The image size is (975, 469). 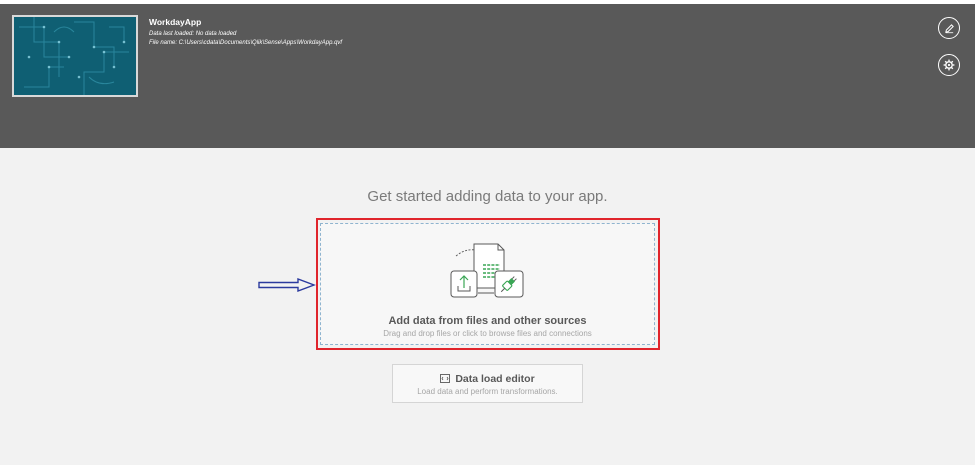 I want to click on add-data-illustration, so click(x=487, y=270).